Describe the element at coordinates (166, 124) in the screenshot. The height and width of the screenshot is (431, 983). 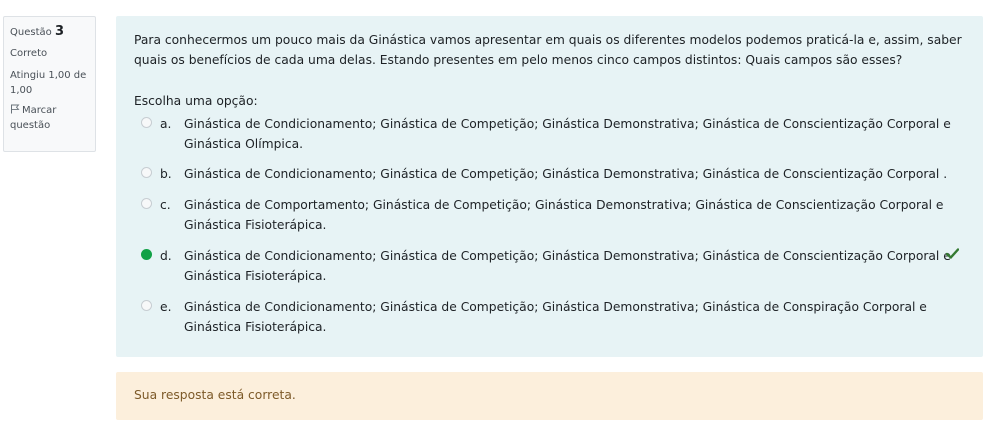
I see `option-label: a.` at that location.